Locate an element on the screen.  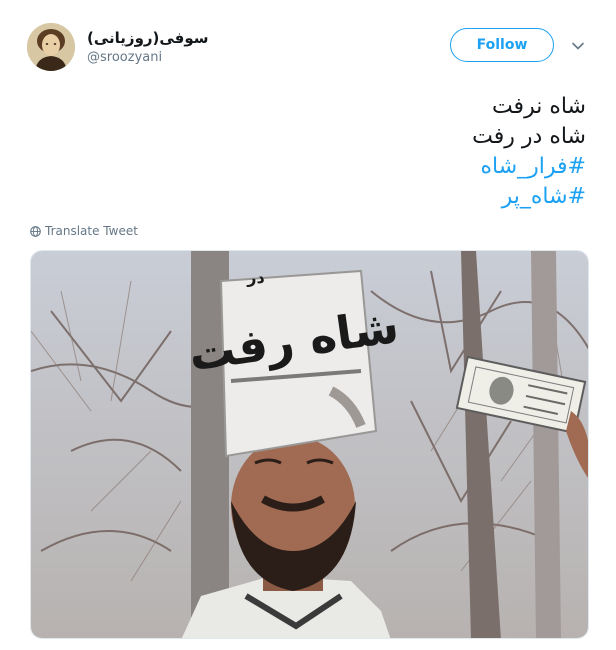
author-display-name: (سوفی(روزیانی is located at coordinates (148, 38).